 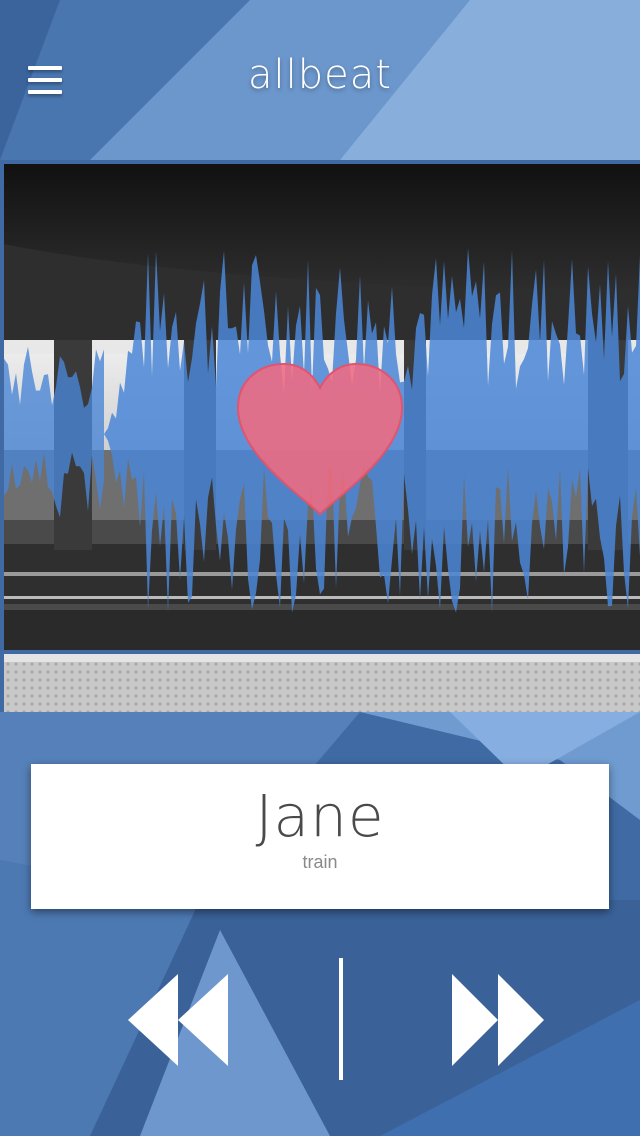 What do you see at coordinates (499, 1020) in the screenshot?
I see `fast-forward-icon` at bounding box center [499, 1020].